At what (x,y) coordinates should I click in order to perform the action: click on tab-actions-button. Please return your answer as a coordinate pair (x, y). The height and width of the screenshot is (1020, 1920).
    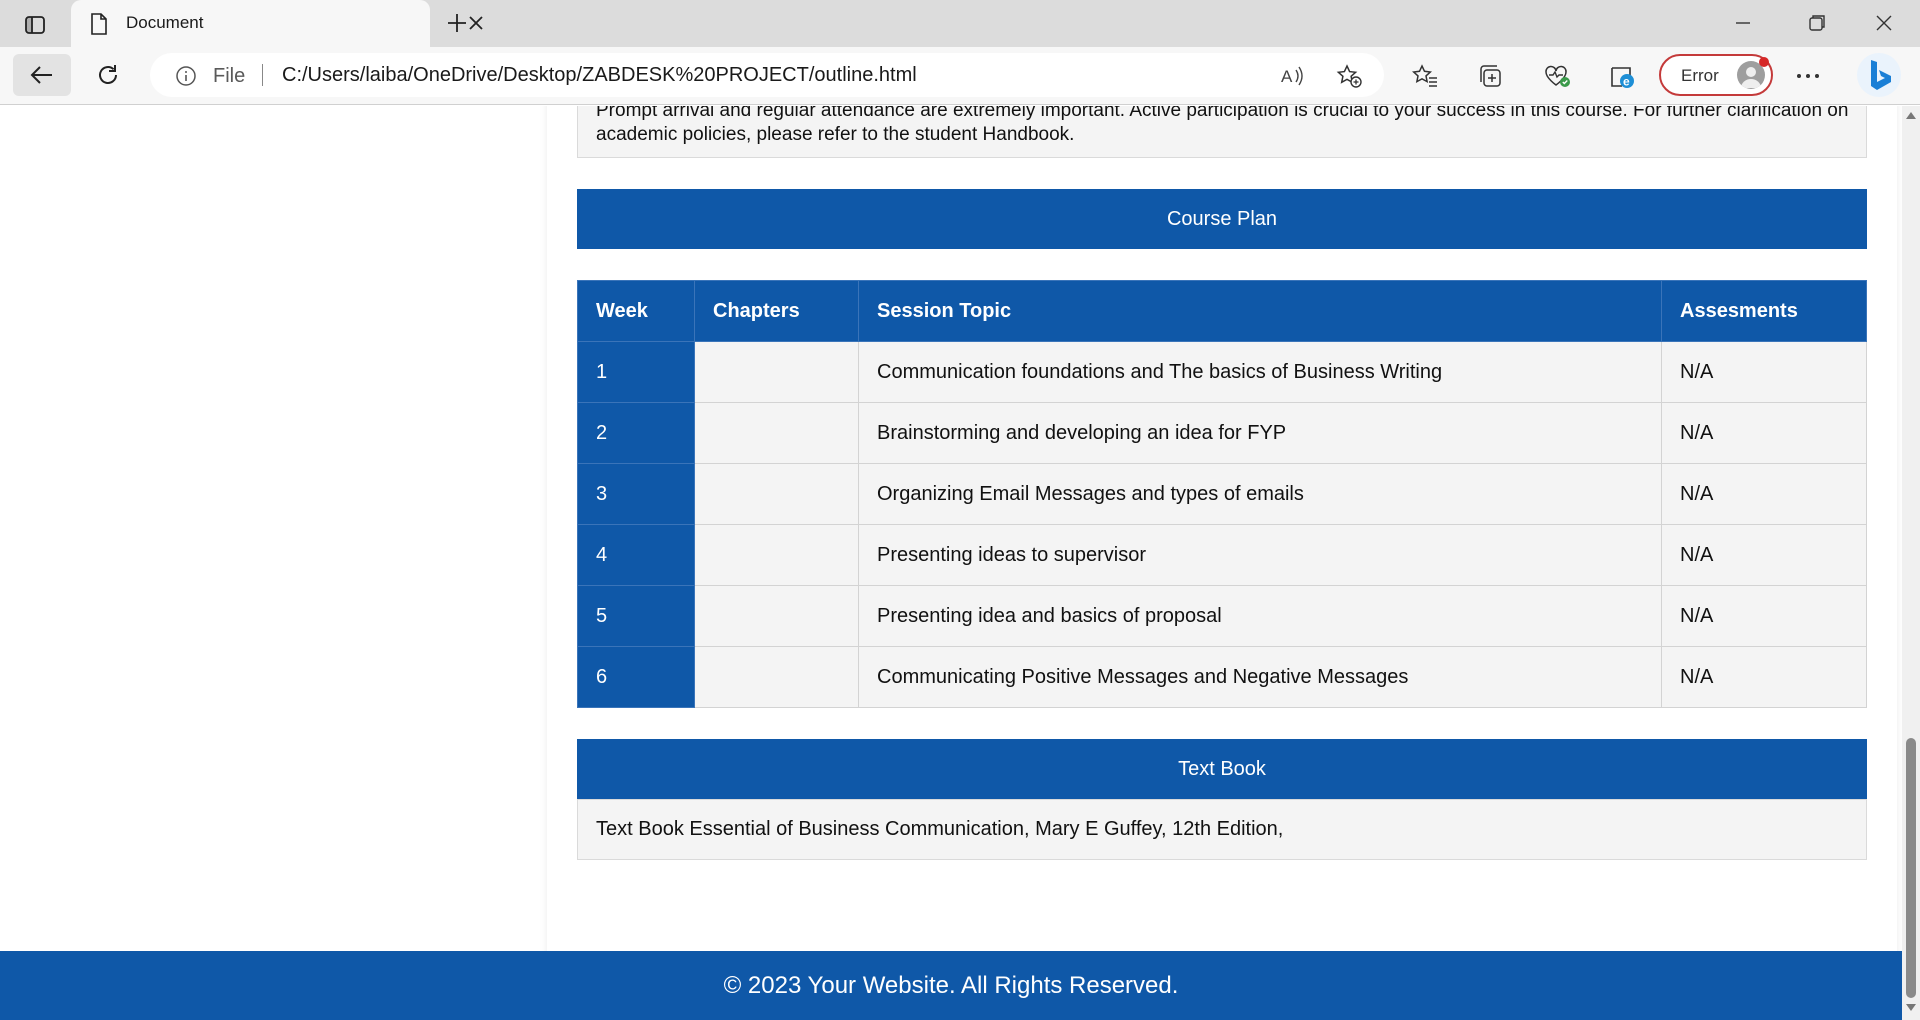
    Looking at the image, I should click on (35, 25).